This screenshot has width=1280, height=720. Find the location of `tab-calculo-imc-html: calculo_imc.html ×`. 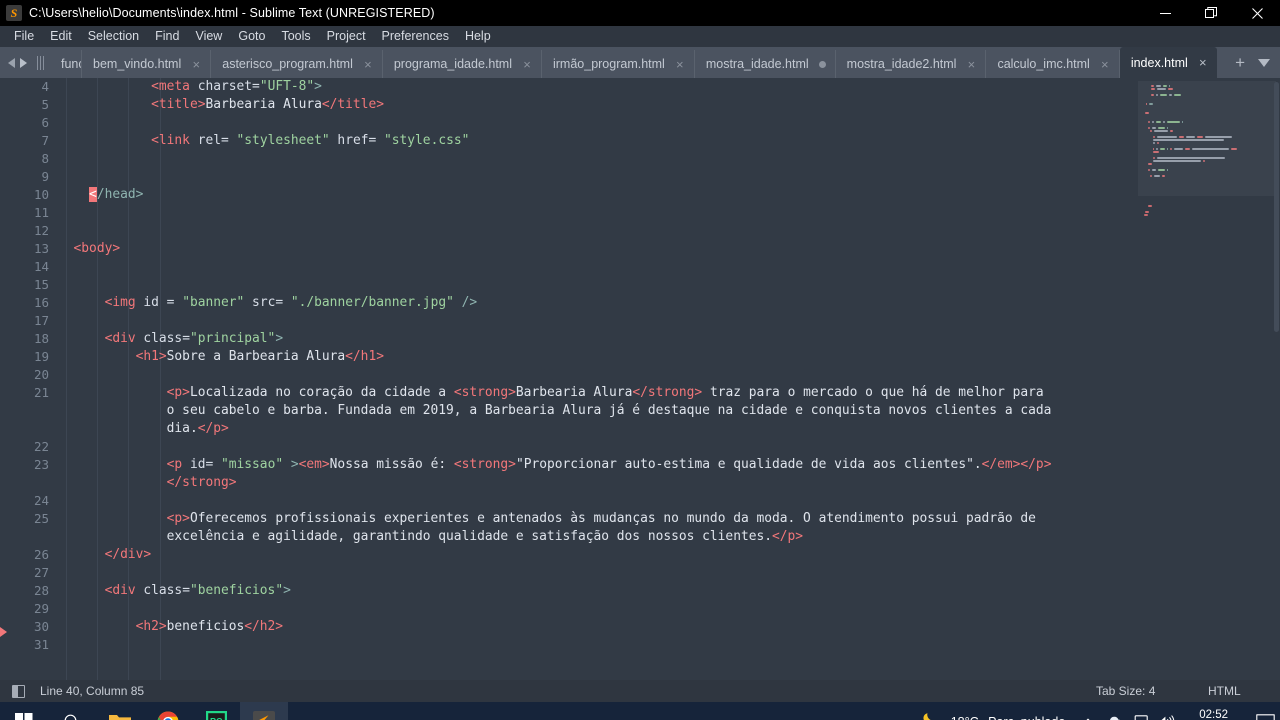

tab-calculo-imc-html: calculo_imc.html × is located at coordinates (1053, 64).